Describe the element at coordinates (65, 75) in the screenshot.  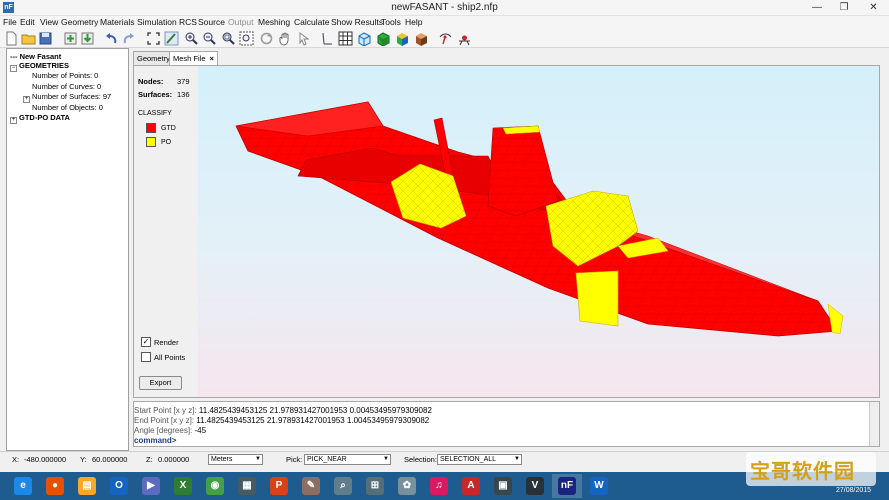
I see `tree-item-points: Number of Points: 0` at that location.